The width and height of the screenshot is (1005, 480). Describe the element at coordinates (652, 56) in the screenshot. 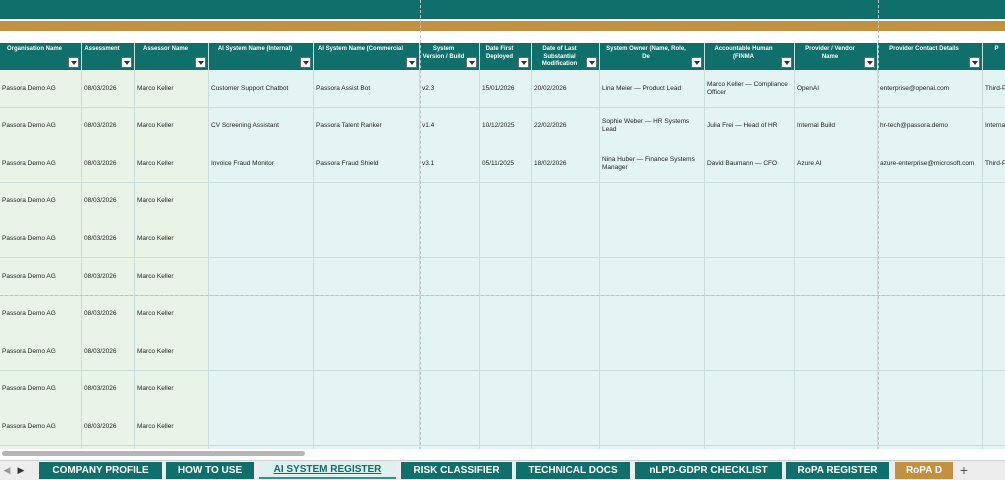

I see `column-header: System Owner (Name, Role, De` at that location.